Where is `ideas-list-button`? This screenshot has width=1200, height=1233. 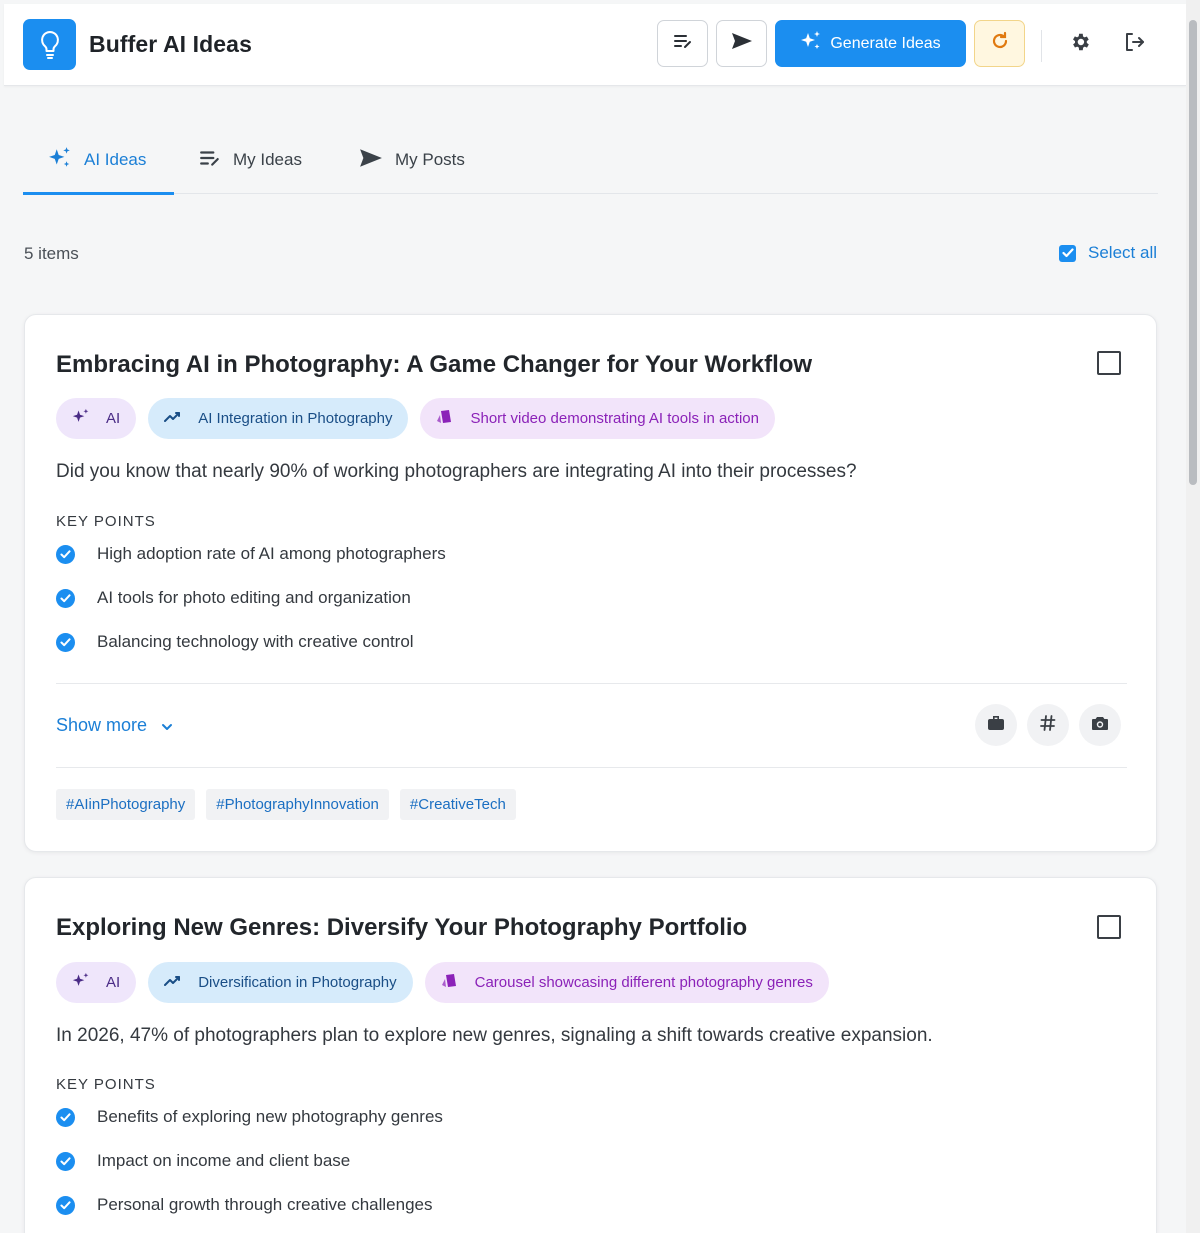
ideas-list-button is located at coordinates (682, 43).